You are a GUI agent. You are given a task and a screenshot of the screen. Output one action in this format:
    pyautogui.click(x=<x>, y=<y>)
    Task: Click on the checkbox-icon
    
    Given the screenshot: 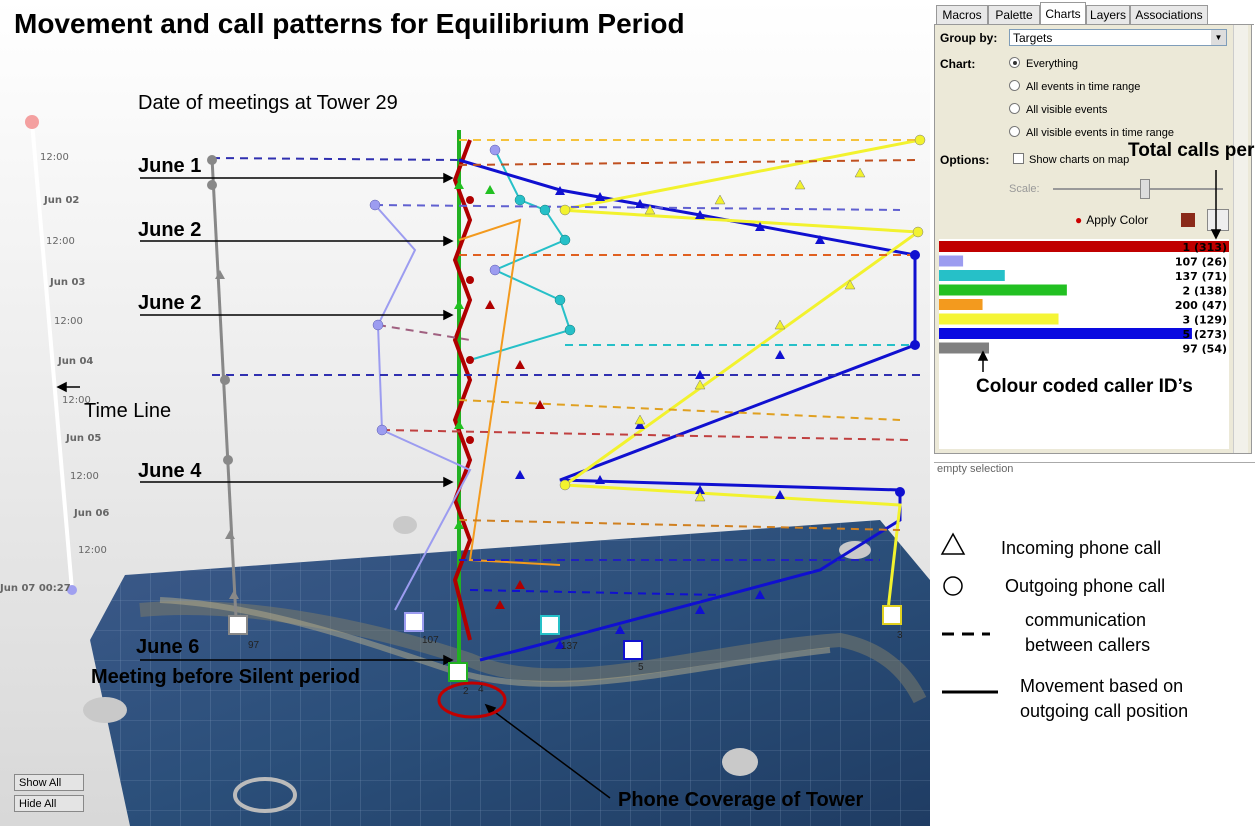 What is the action you would take?
    pyautogui.click(x=1018, y=158)
    